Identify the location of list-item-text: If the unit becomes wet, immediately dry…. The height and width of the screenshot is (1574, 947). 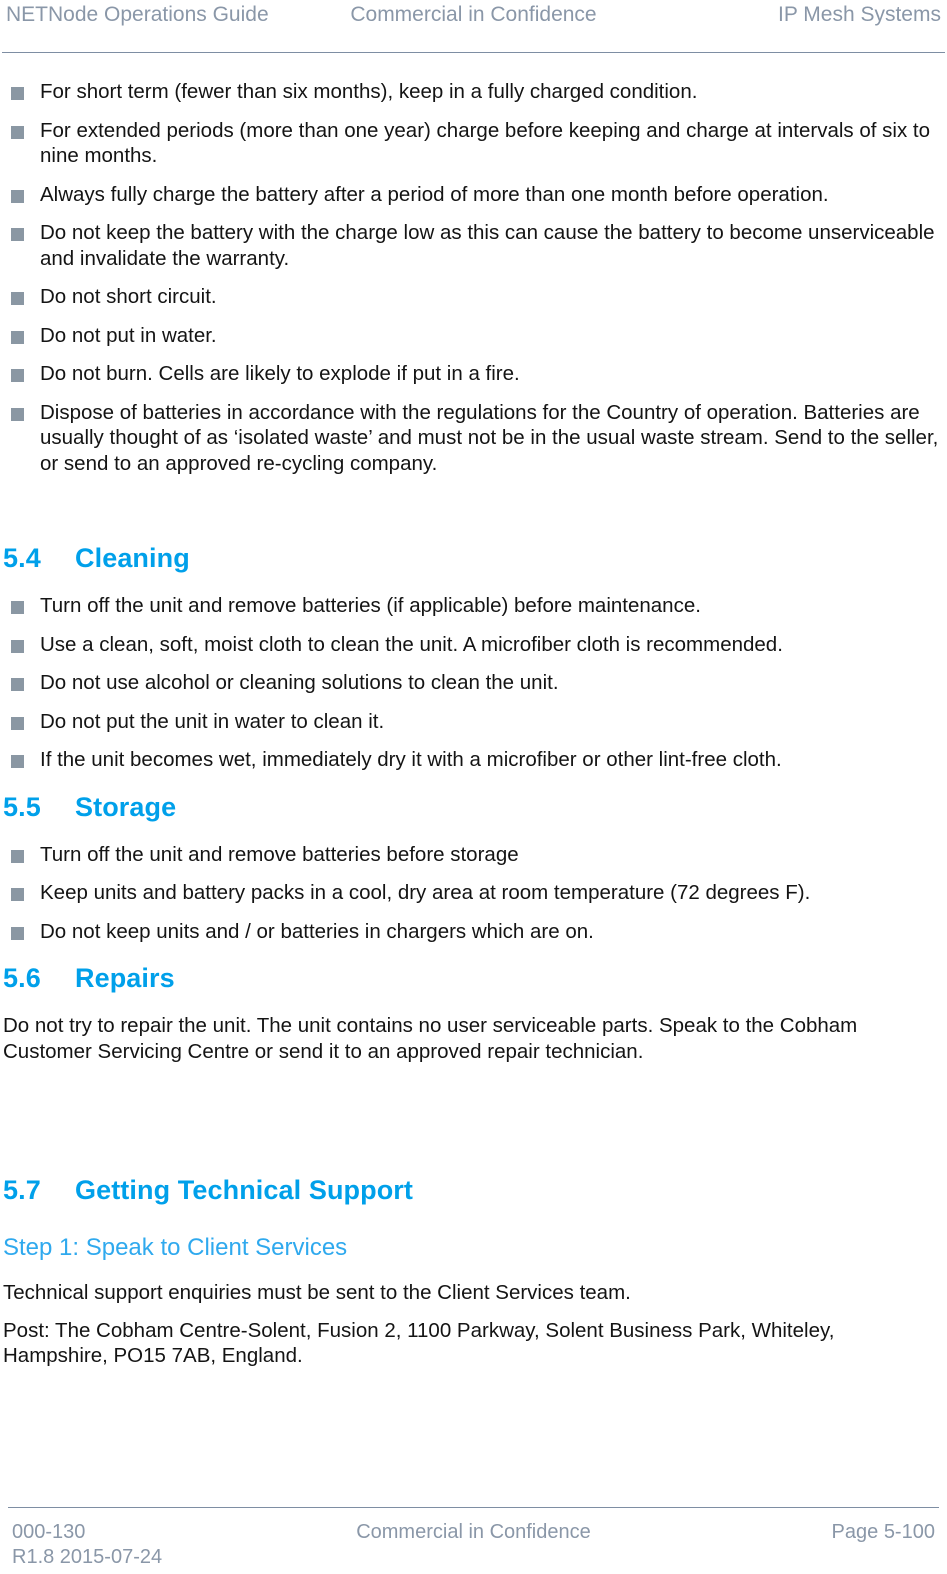
(411, 759).